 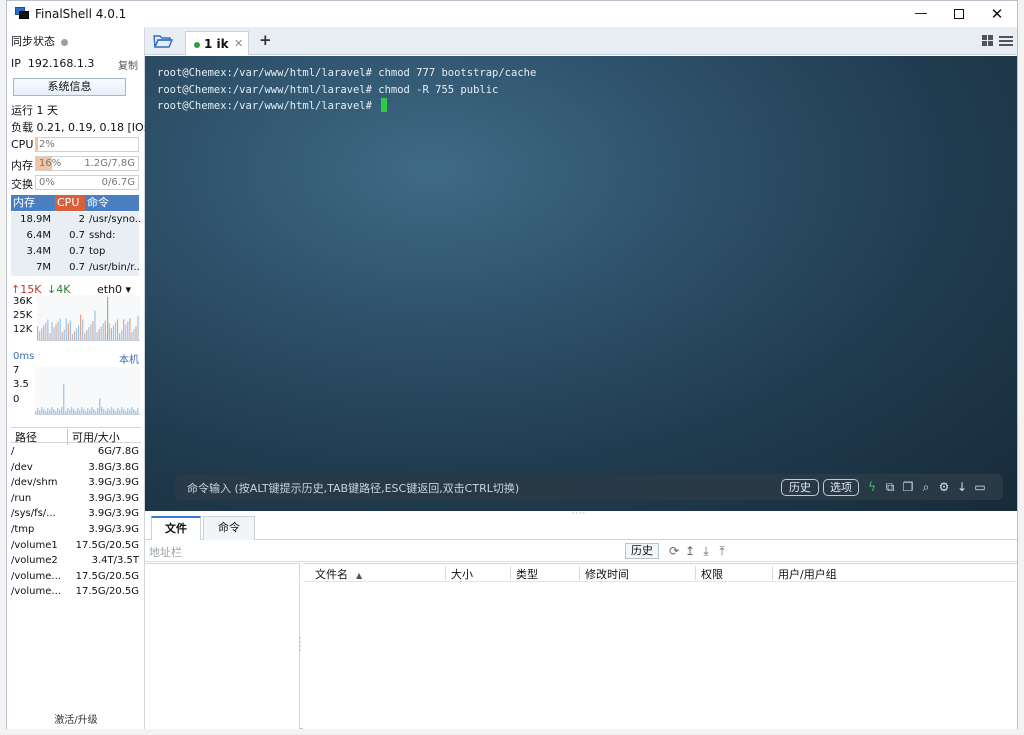 I want to click on disk-size: 3.9G/3.9G, so click(x=113, y=514).